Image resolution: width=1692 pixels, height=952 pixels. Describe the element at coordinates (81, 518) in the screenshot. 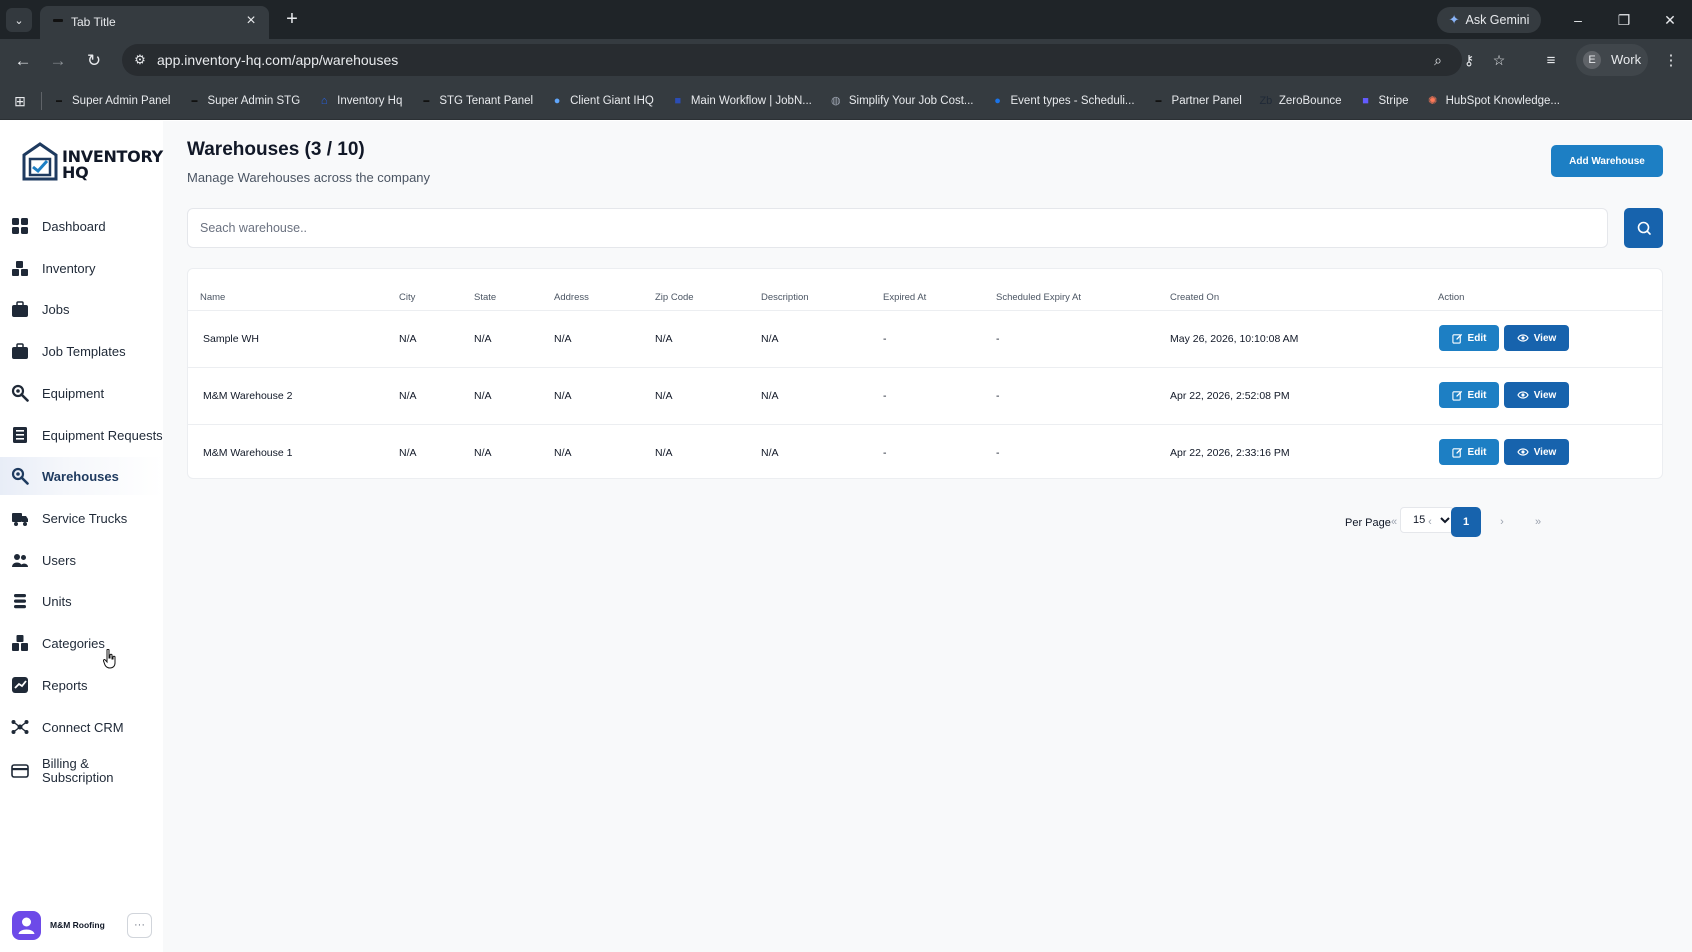

I see `sidebar-item-service-trucks: Service Trucks` at that location.